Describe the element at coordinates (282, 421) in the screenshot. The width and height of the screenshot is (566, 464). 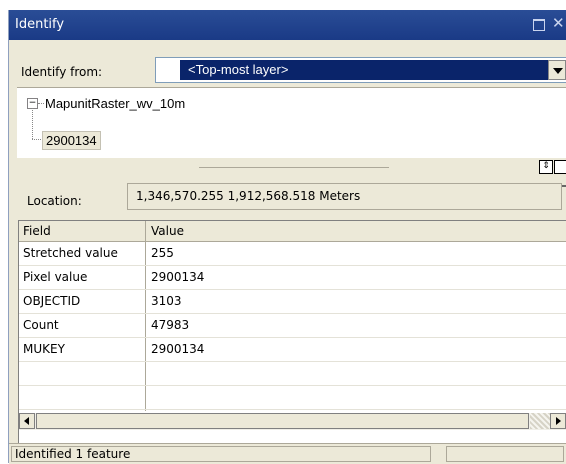
I see `scrollbar-thumb` at that location.